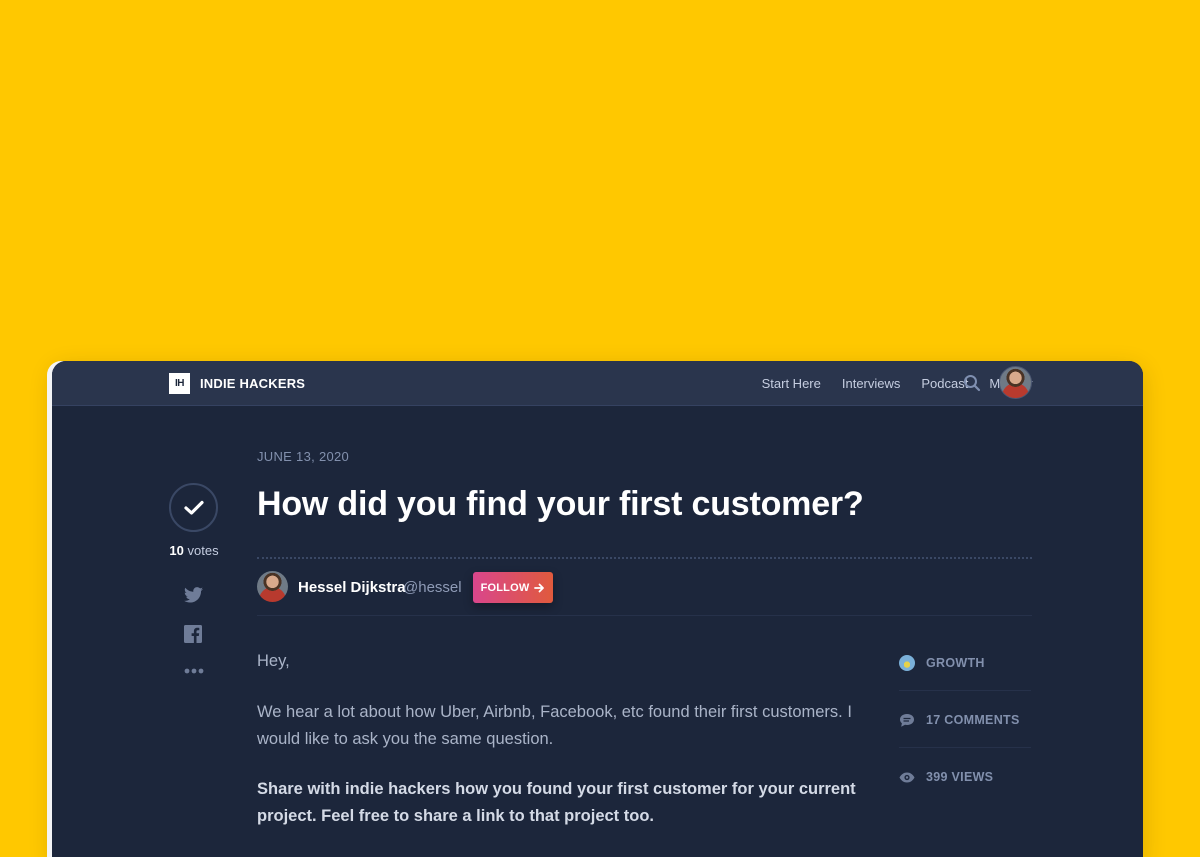  I want to click on eye-icon, so click(907, 777).